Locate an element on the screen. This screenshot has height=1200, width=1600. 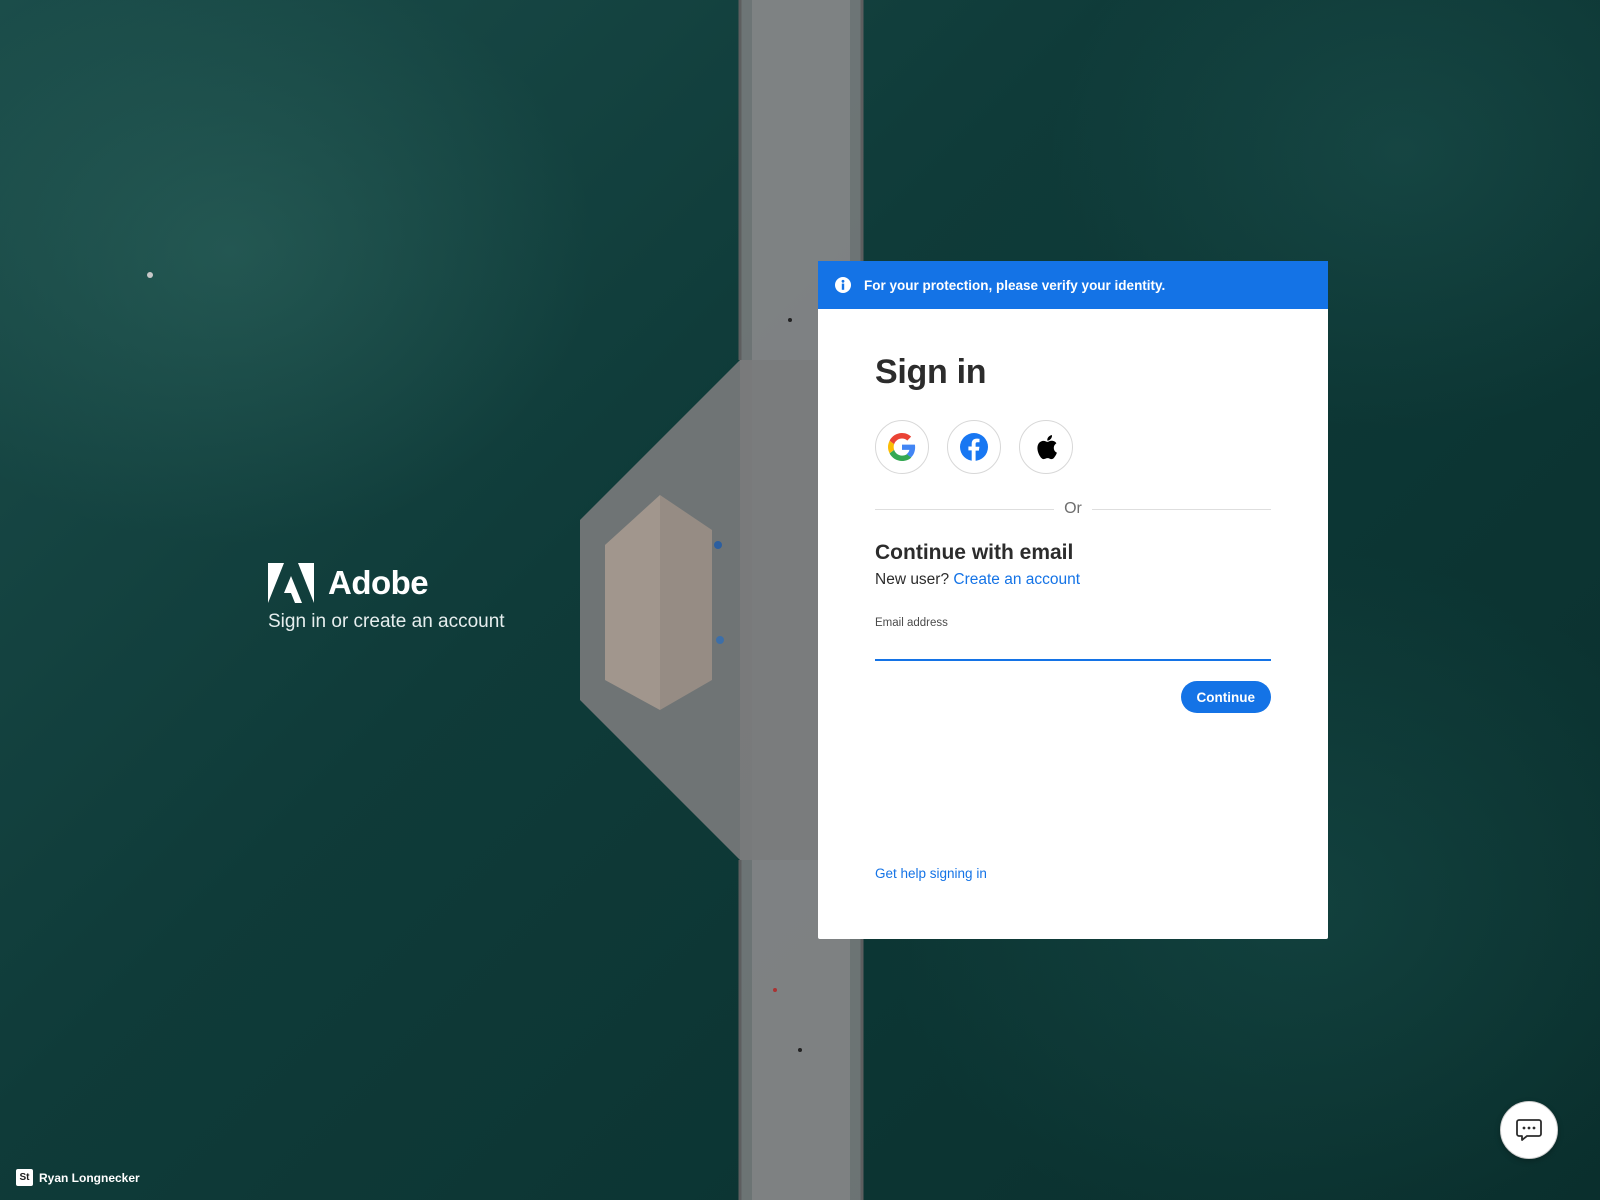
social-login-row is located at coordinates (1073, 447).